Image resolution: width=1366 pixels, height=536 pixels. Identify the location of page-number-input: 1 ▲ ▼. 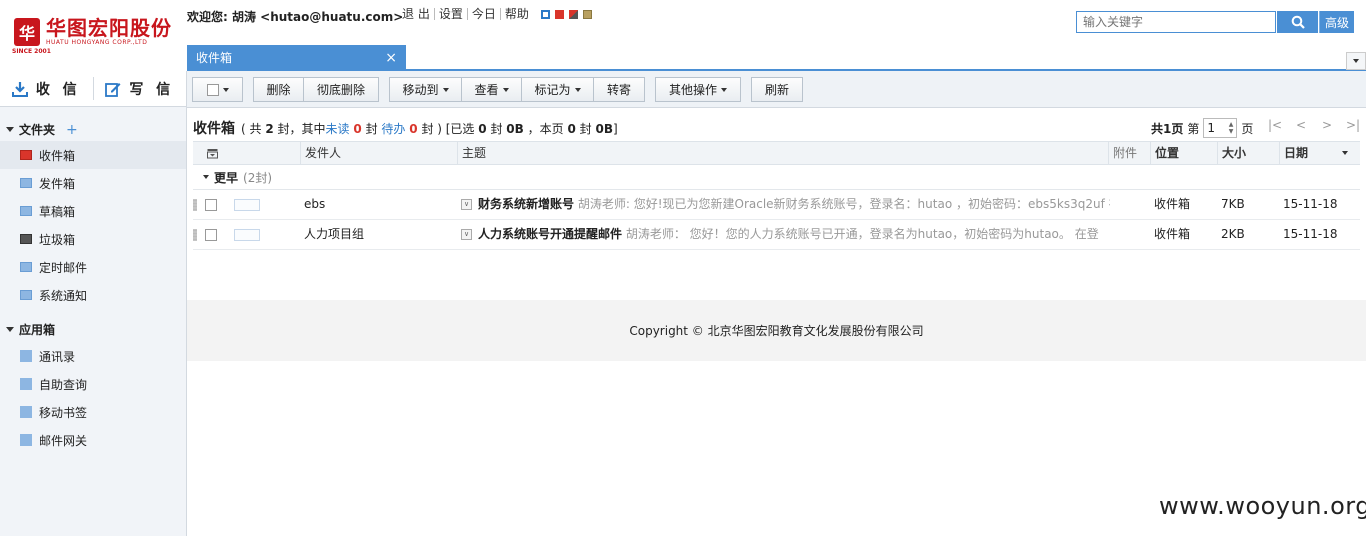
(1220, 128).